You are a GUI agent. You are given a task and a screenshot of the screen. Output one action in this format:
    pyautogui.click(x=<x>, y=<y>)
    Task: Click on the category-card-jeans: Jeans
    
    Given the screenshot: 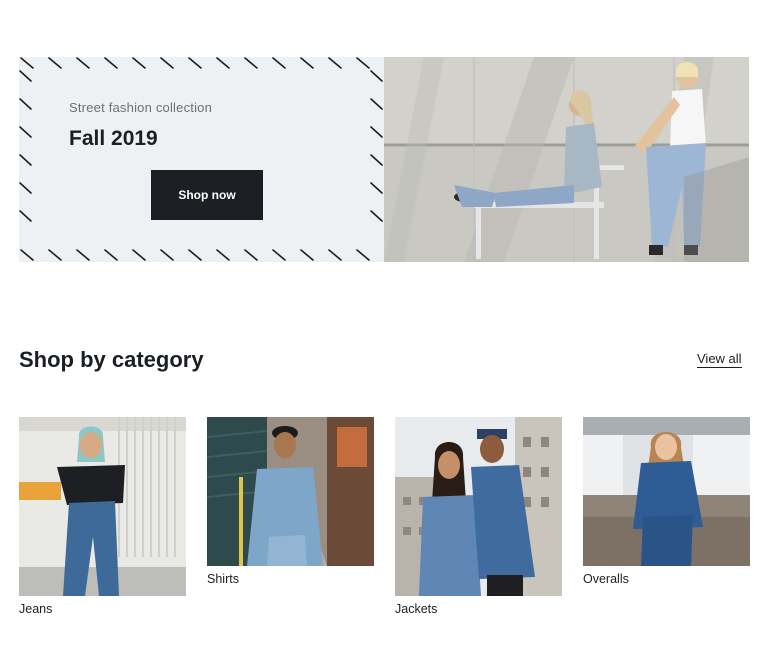 What is the action you would take?
    pyautogui.click(x=102, y=516)
    